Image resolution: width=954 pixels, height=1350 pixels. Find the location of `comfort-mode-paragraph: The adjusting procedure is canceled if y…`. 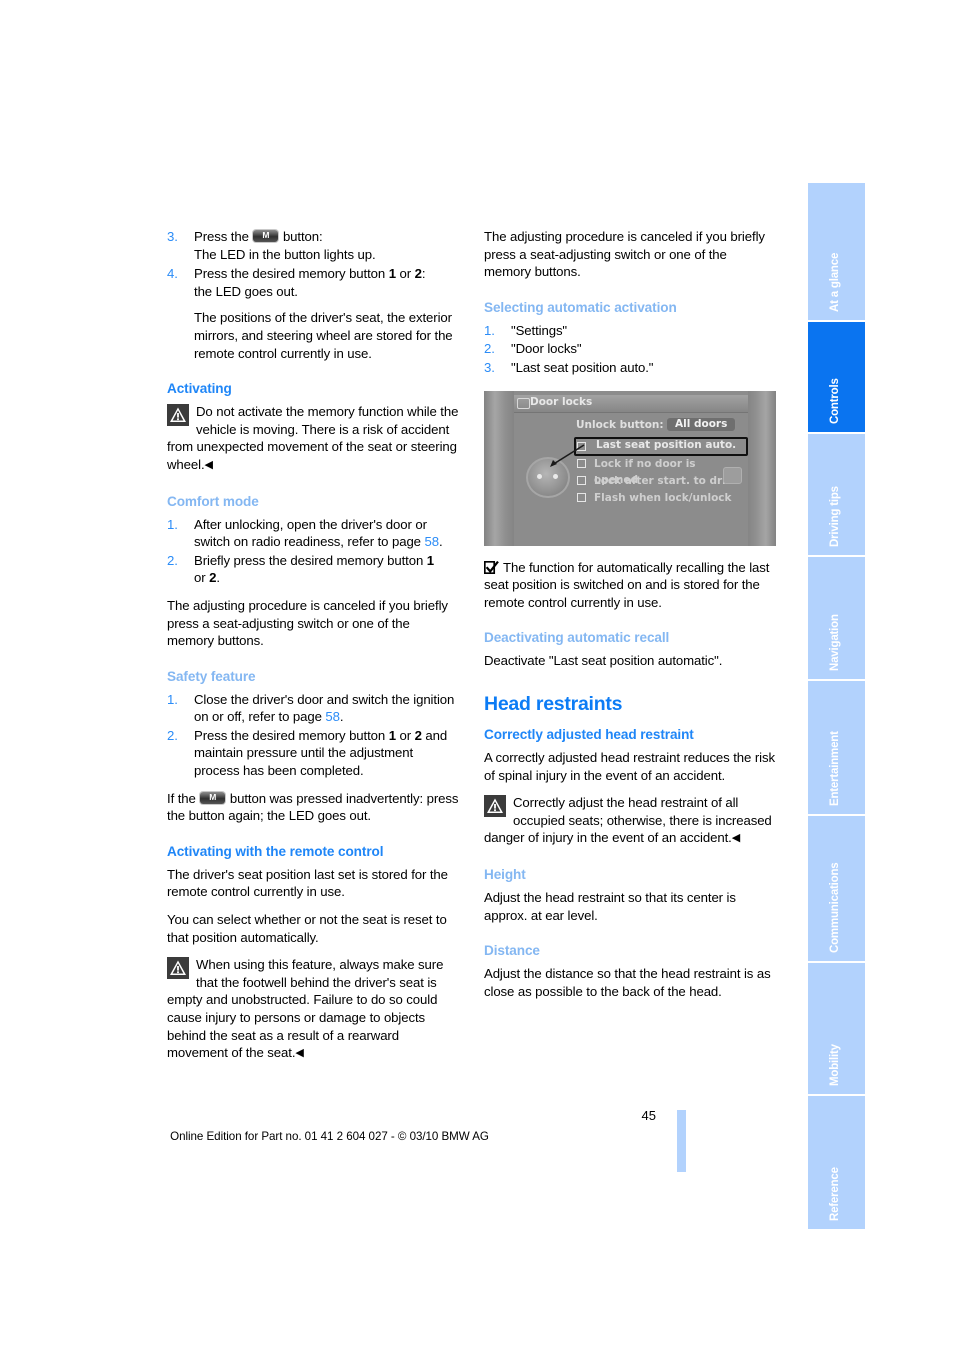

comfort-mode-paragraph: The adjusting procedure is canceled if y… is located at coordinates (307, 623).